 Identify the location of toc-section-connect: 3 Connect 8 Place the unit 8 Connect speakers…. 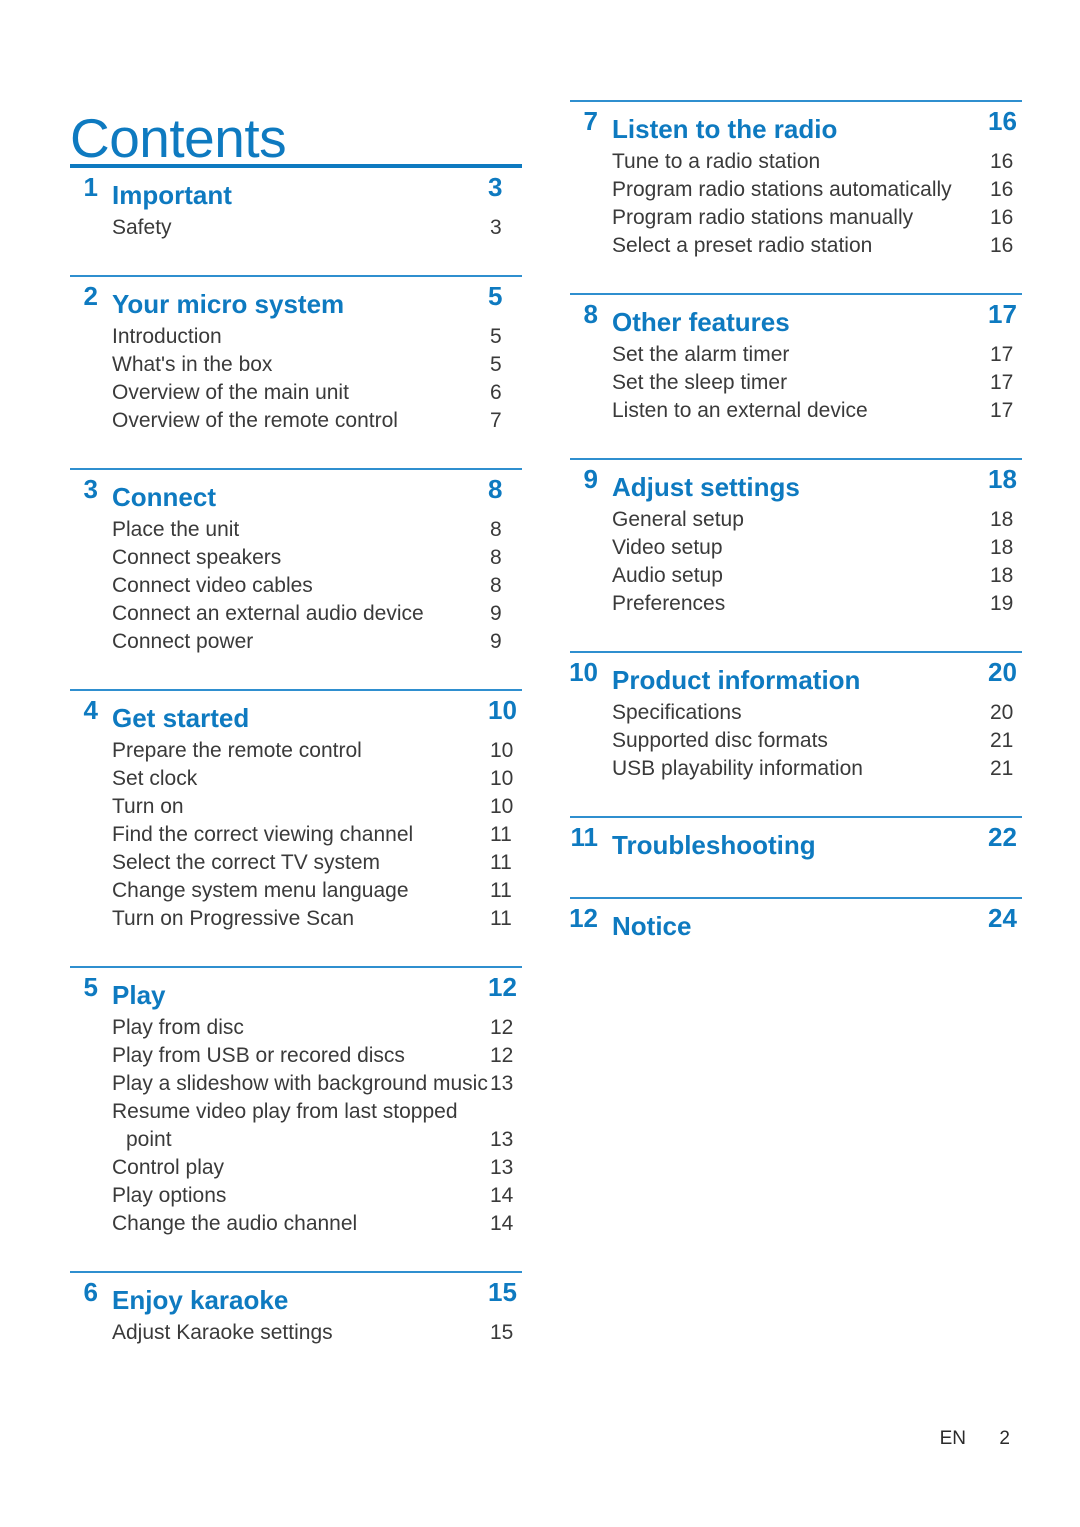
(296, 578).